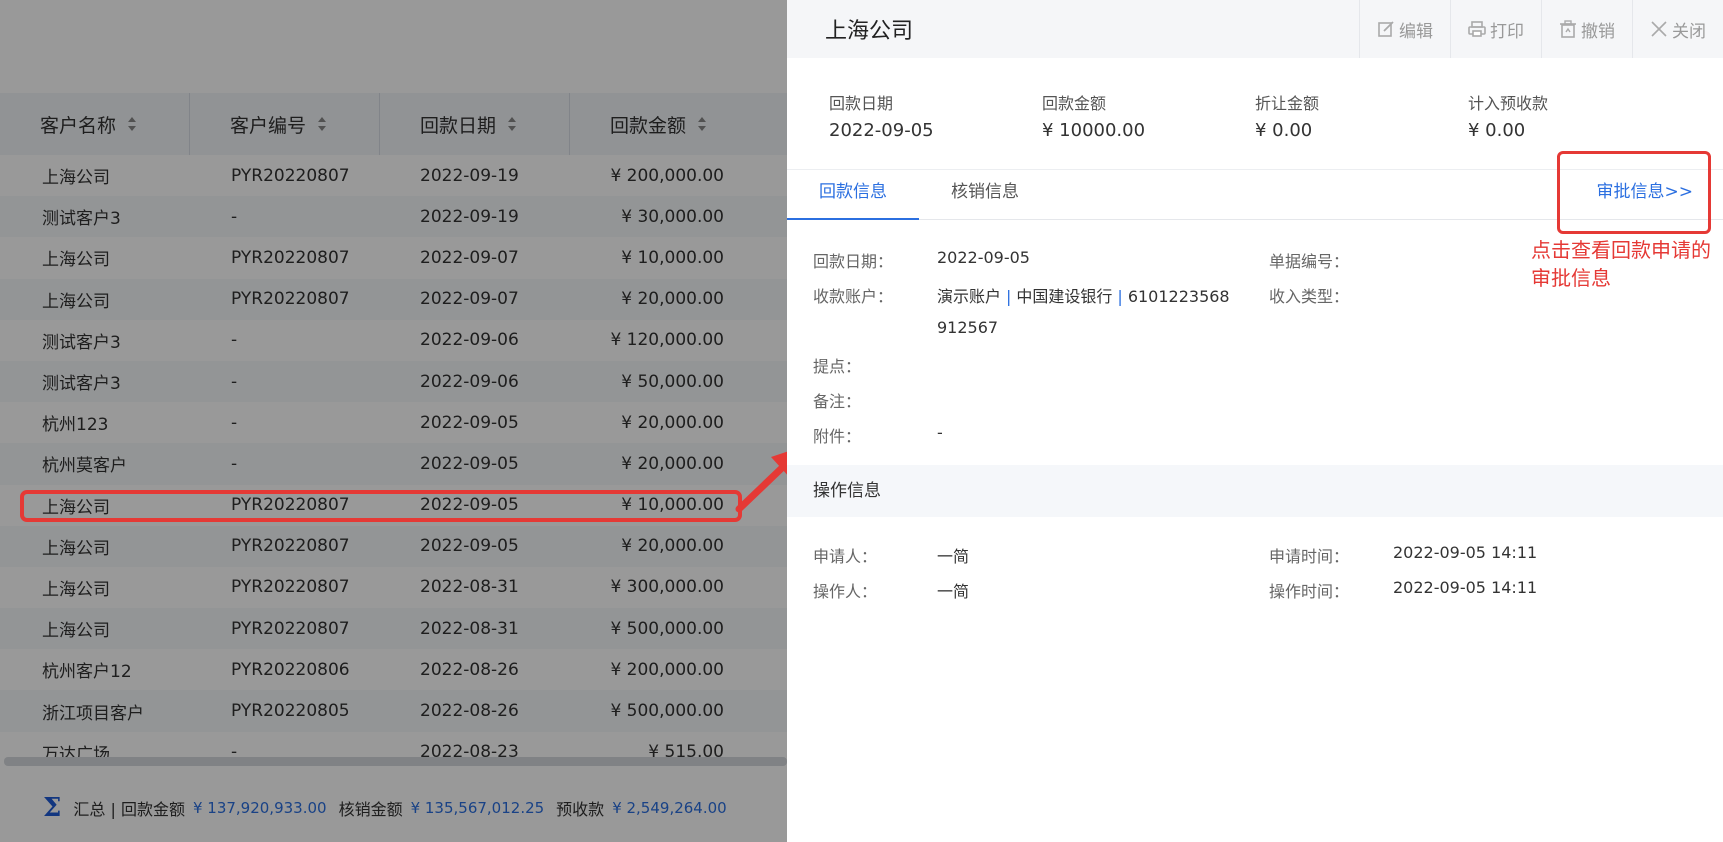 The height and width of the screenshot is (842, 1723). What do you see at coordinates (878, 435) in the screenshot?
I see `field-attachment: 附件： -` at bounding box center [878, 435].